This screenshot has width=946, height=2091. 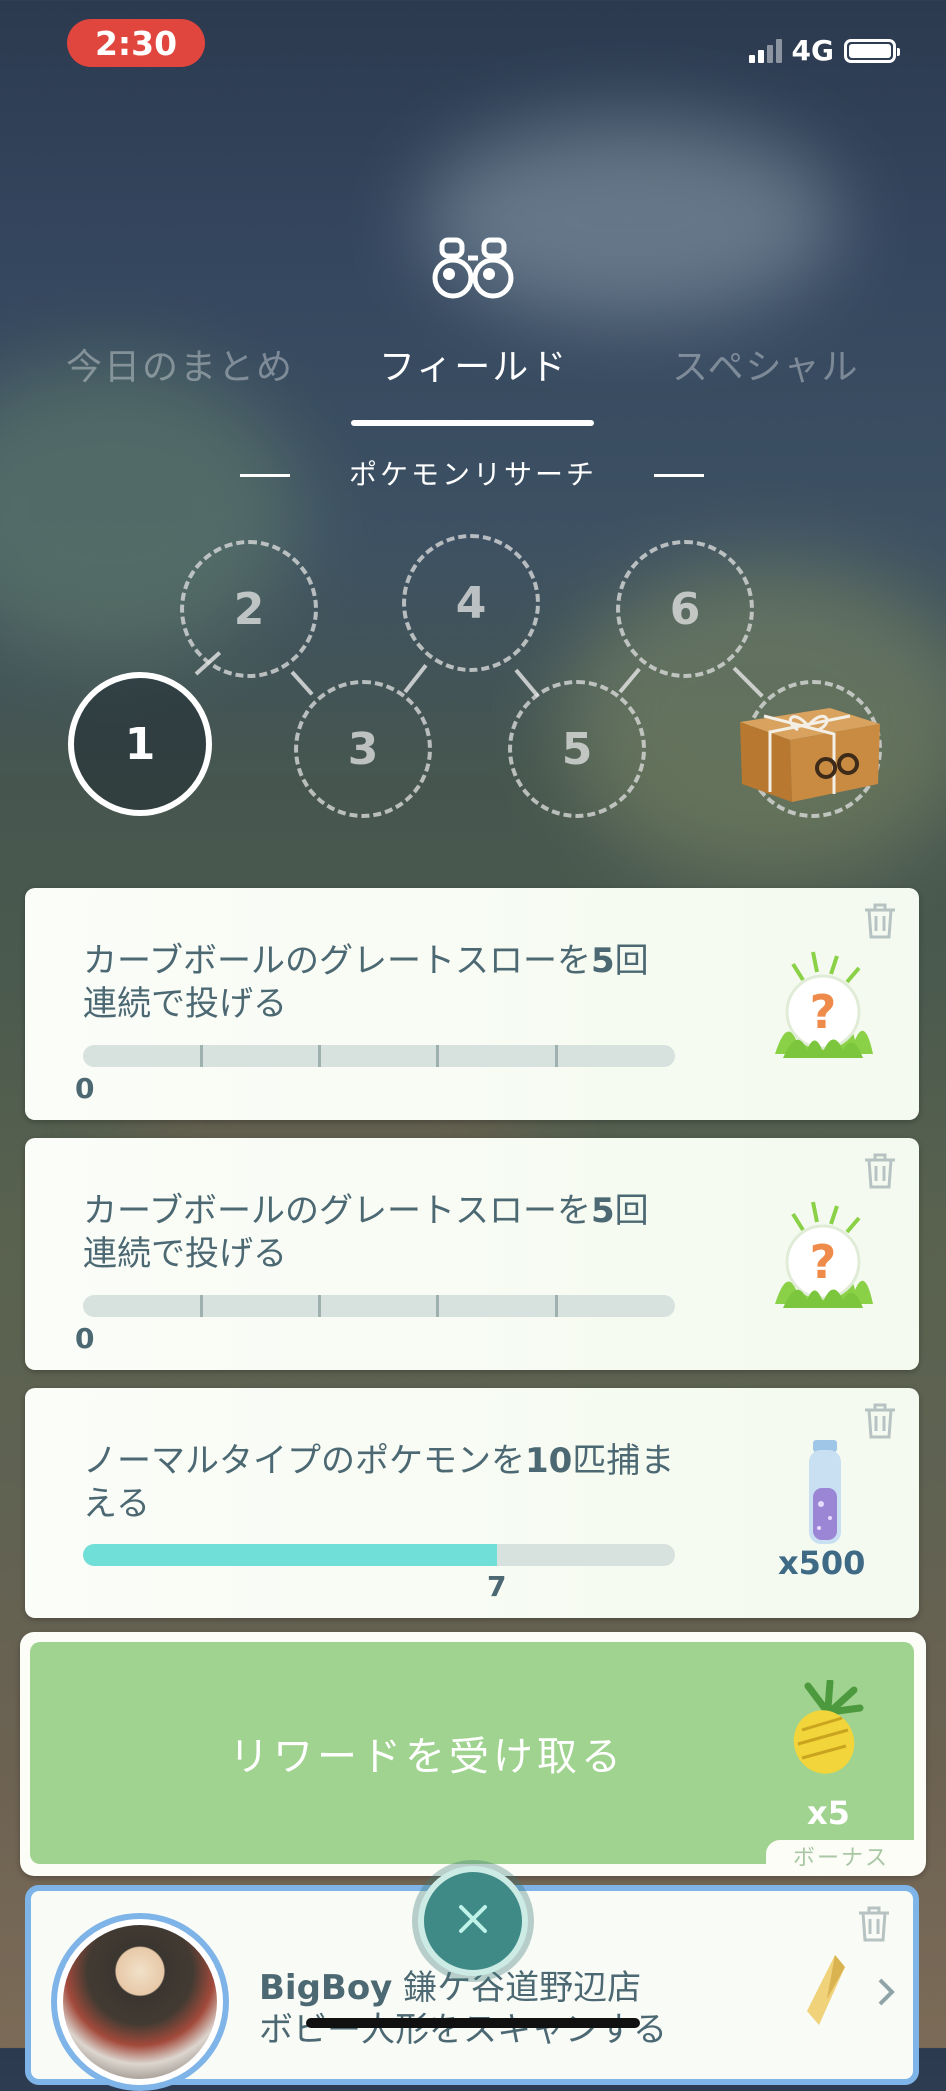 I want to click on pinap-berry-icon, so click(x=825, y=1731).